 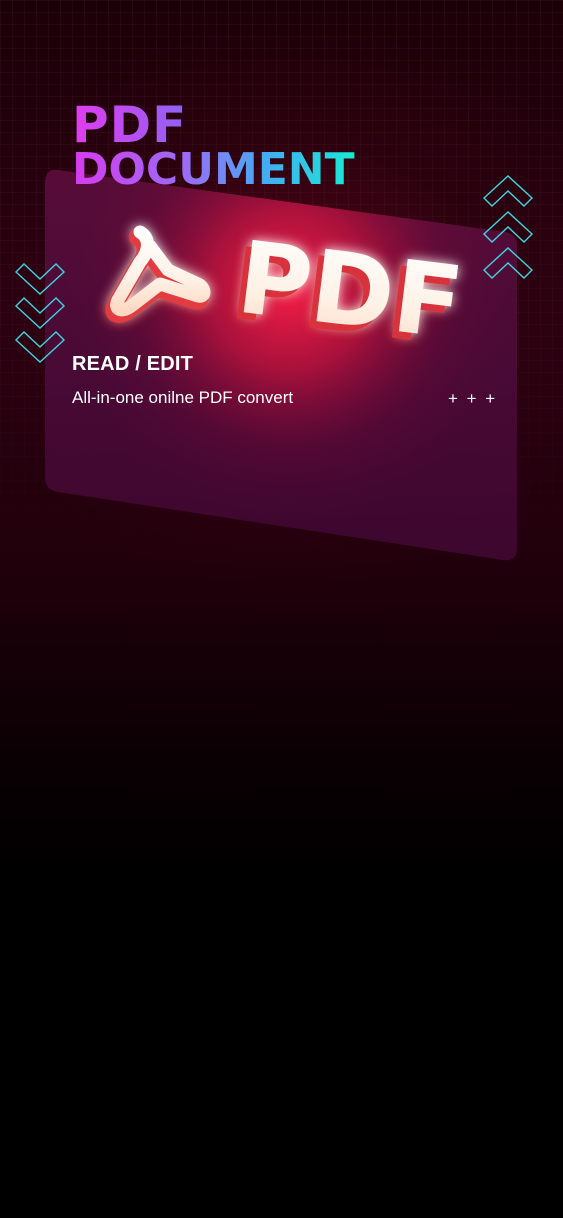 I want to click on tagline: All-in-one onilne PDF convert, so click(x=183, y=397).